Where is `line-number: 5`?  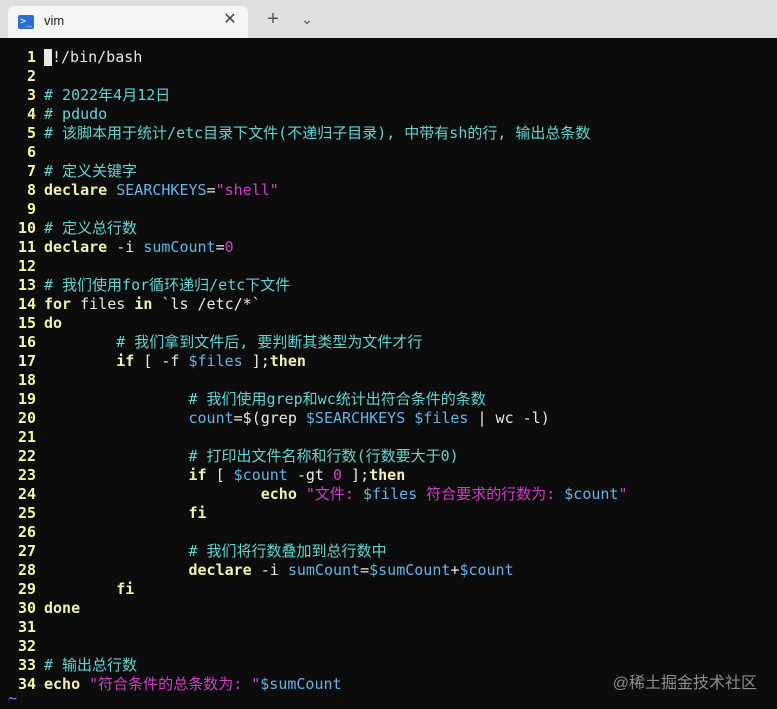
line-number: 5 is located at coordinates (31, 133).